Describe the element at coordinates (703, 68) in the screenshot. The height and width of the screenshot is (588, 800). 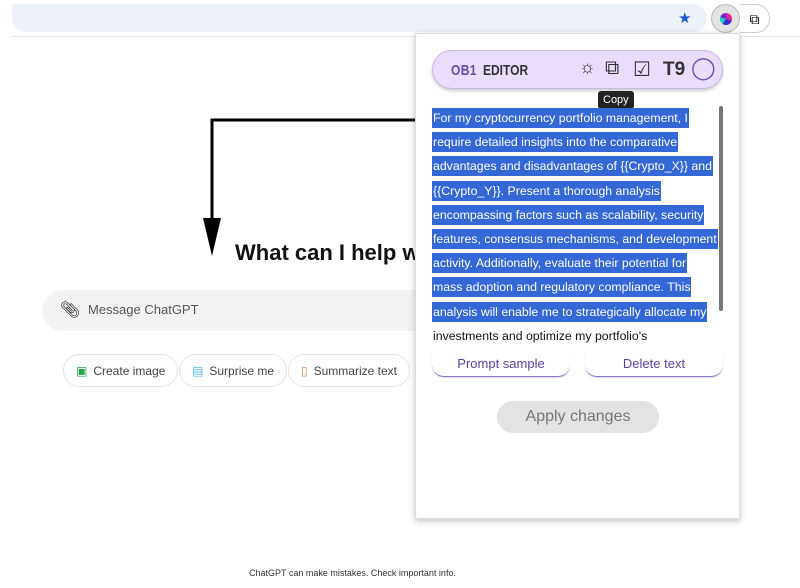
I see `user-icon: ◯` at that location.